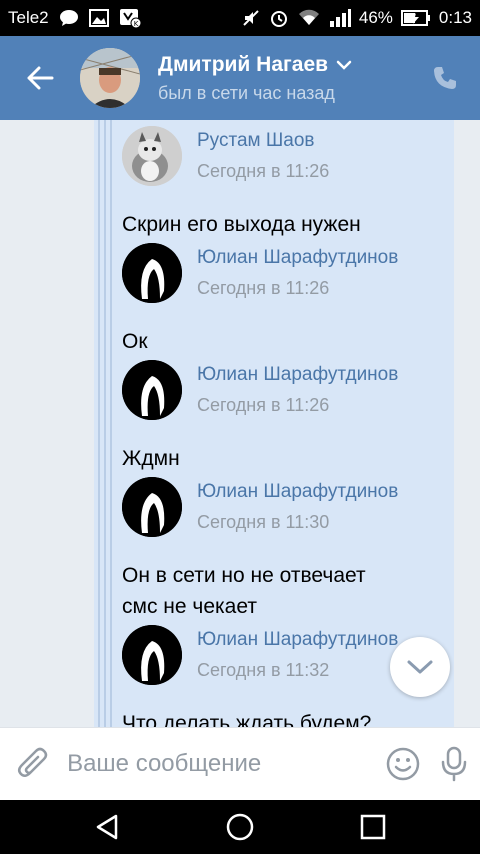 This screenshot has height=854, width=480. What do you see at coordinates (240, 18) in the screenshot?
I see `status-bar: Tele2 K 46% 0:13` at bounding box center [240, 18].